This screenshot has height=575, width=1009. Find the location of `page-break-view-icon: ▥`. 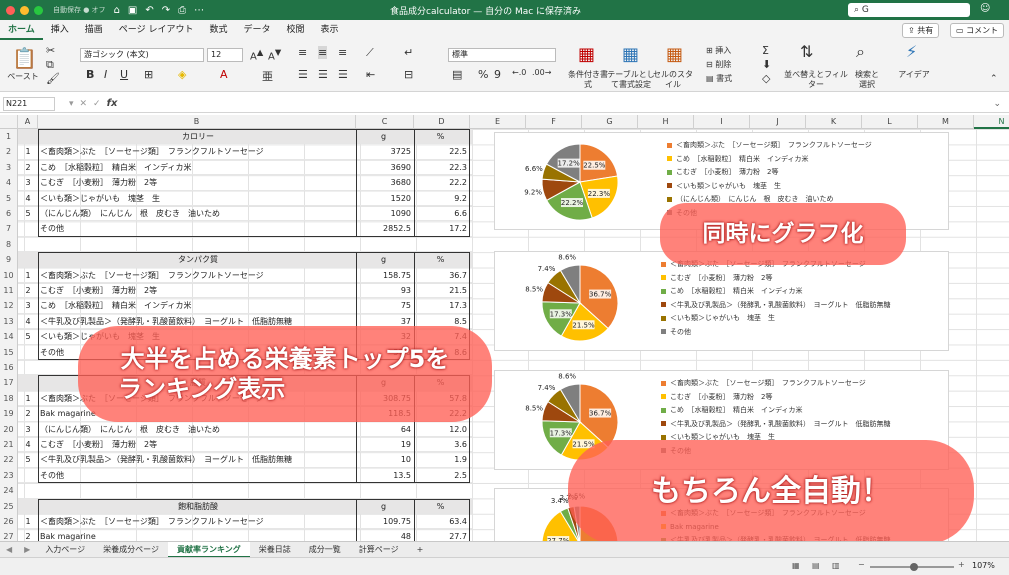

page-break-view-icon: ▥ is located at coordinates (836, 565).